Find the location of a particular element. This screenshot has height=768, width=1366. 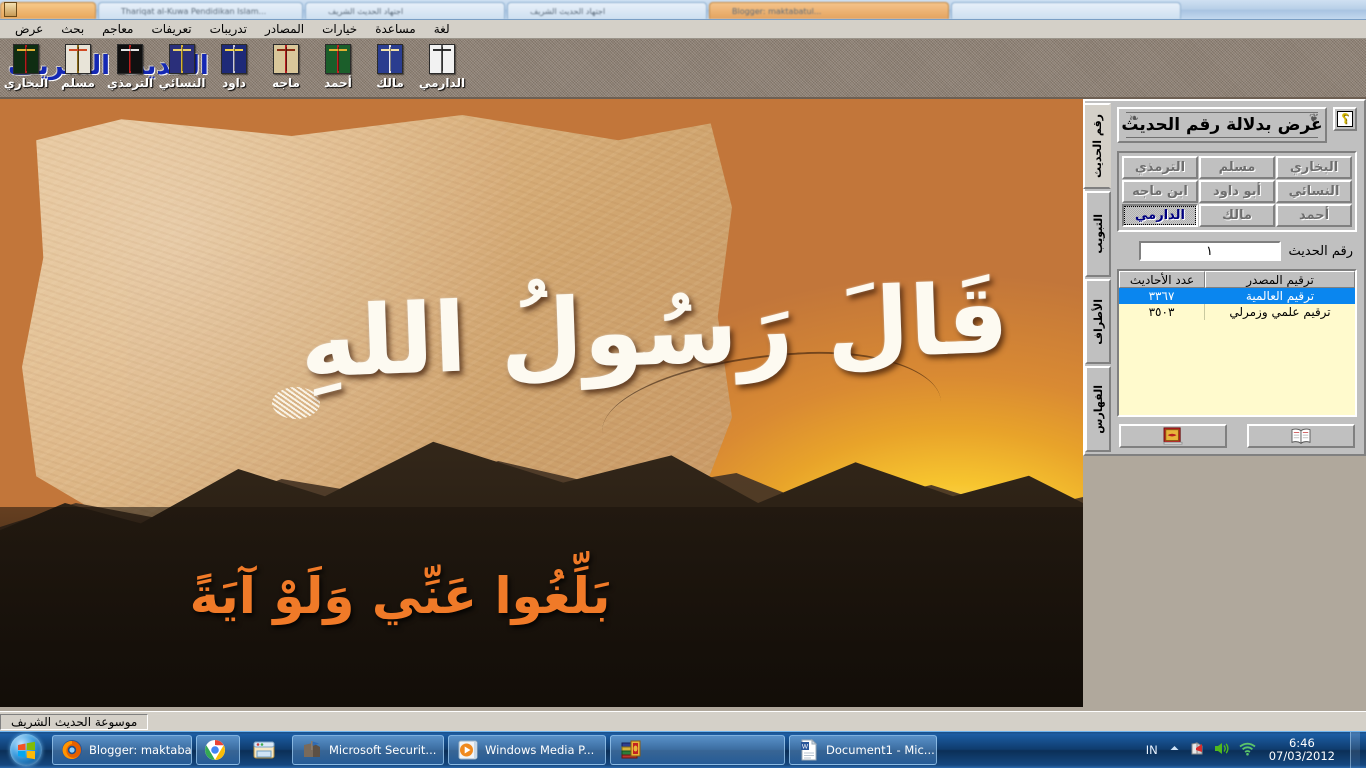

taskbar-explorer is located at coordinates (266, 750).